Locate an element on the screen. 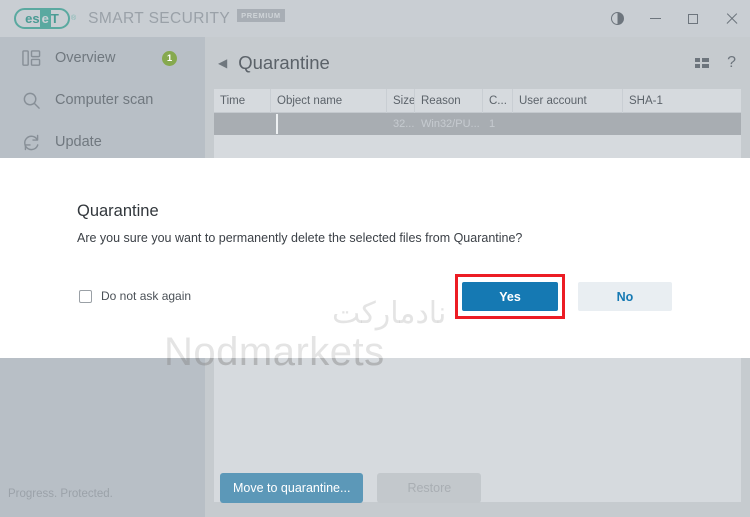 The width and height of the screenshot is (750, 517). sidebar-item-overview: Overview 1 is located at coordinates (102, 58).